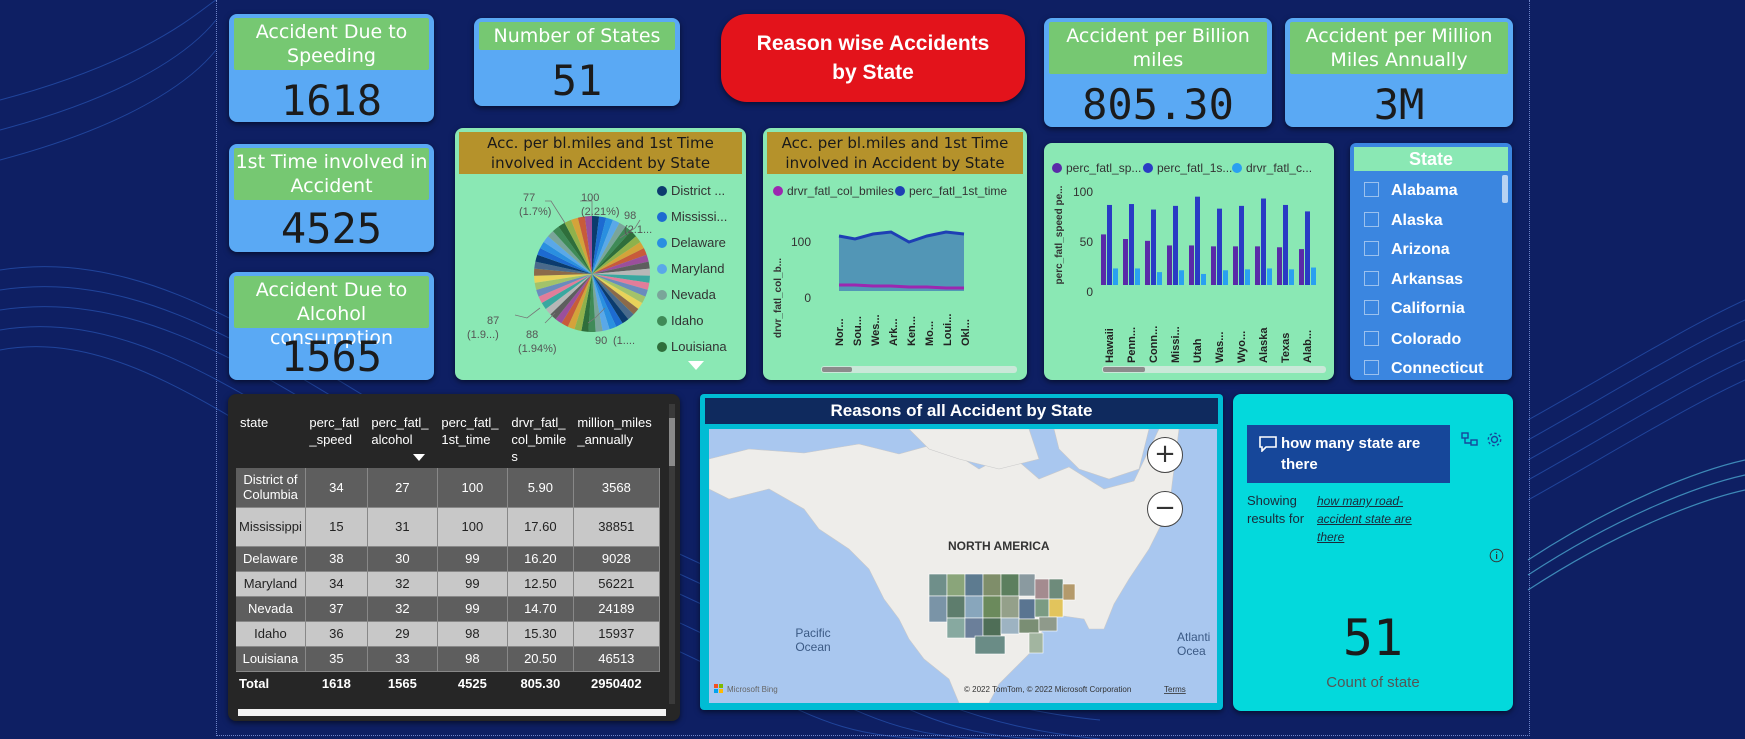  Describe the element at coordinates (1423, 369) in the screenshot. I see `slicer-item: Connecticut` at that location.